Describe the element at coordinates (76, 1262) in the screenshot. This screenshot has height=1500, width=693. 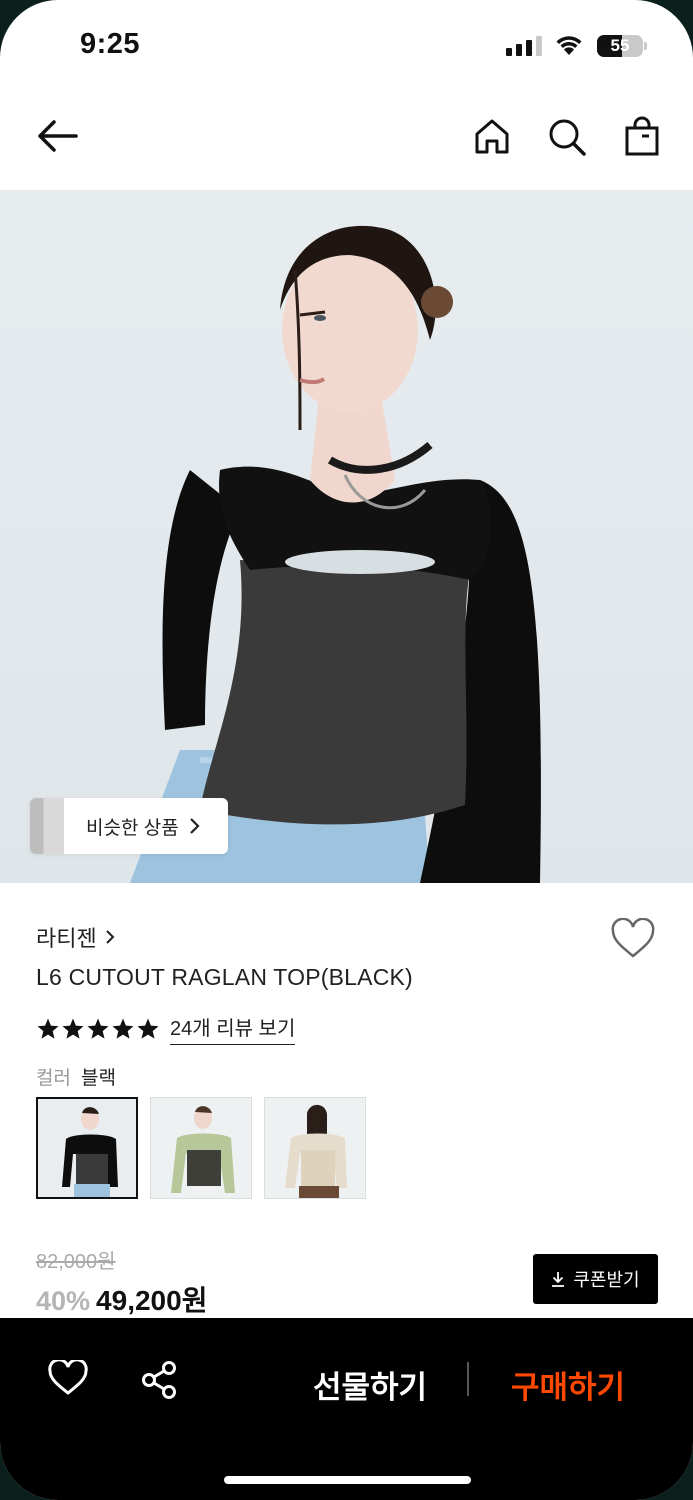
I see `original-price: 82,000원` at that location.